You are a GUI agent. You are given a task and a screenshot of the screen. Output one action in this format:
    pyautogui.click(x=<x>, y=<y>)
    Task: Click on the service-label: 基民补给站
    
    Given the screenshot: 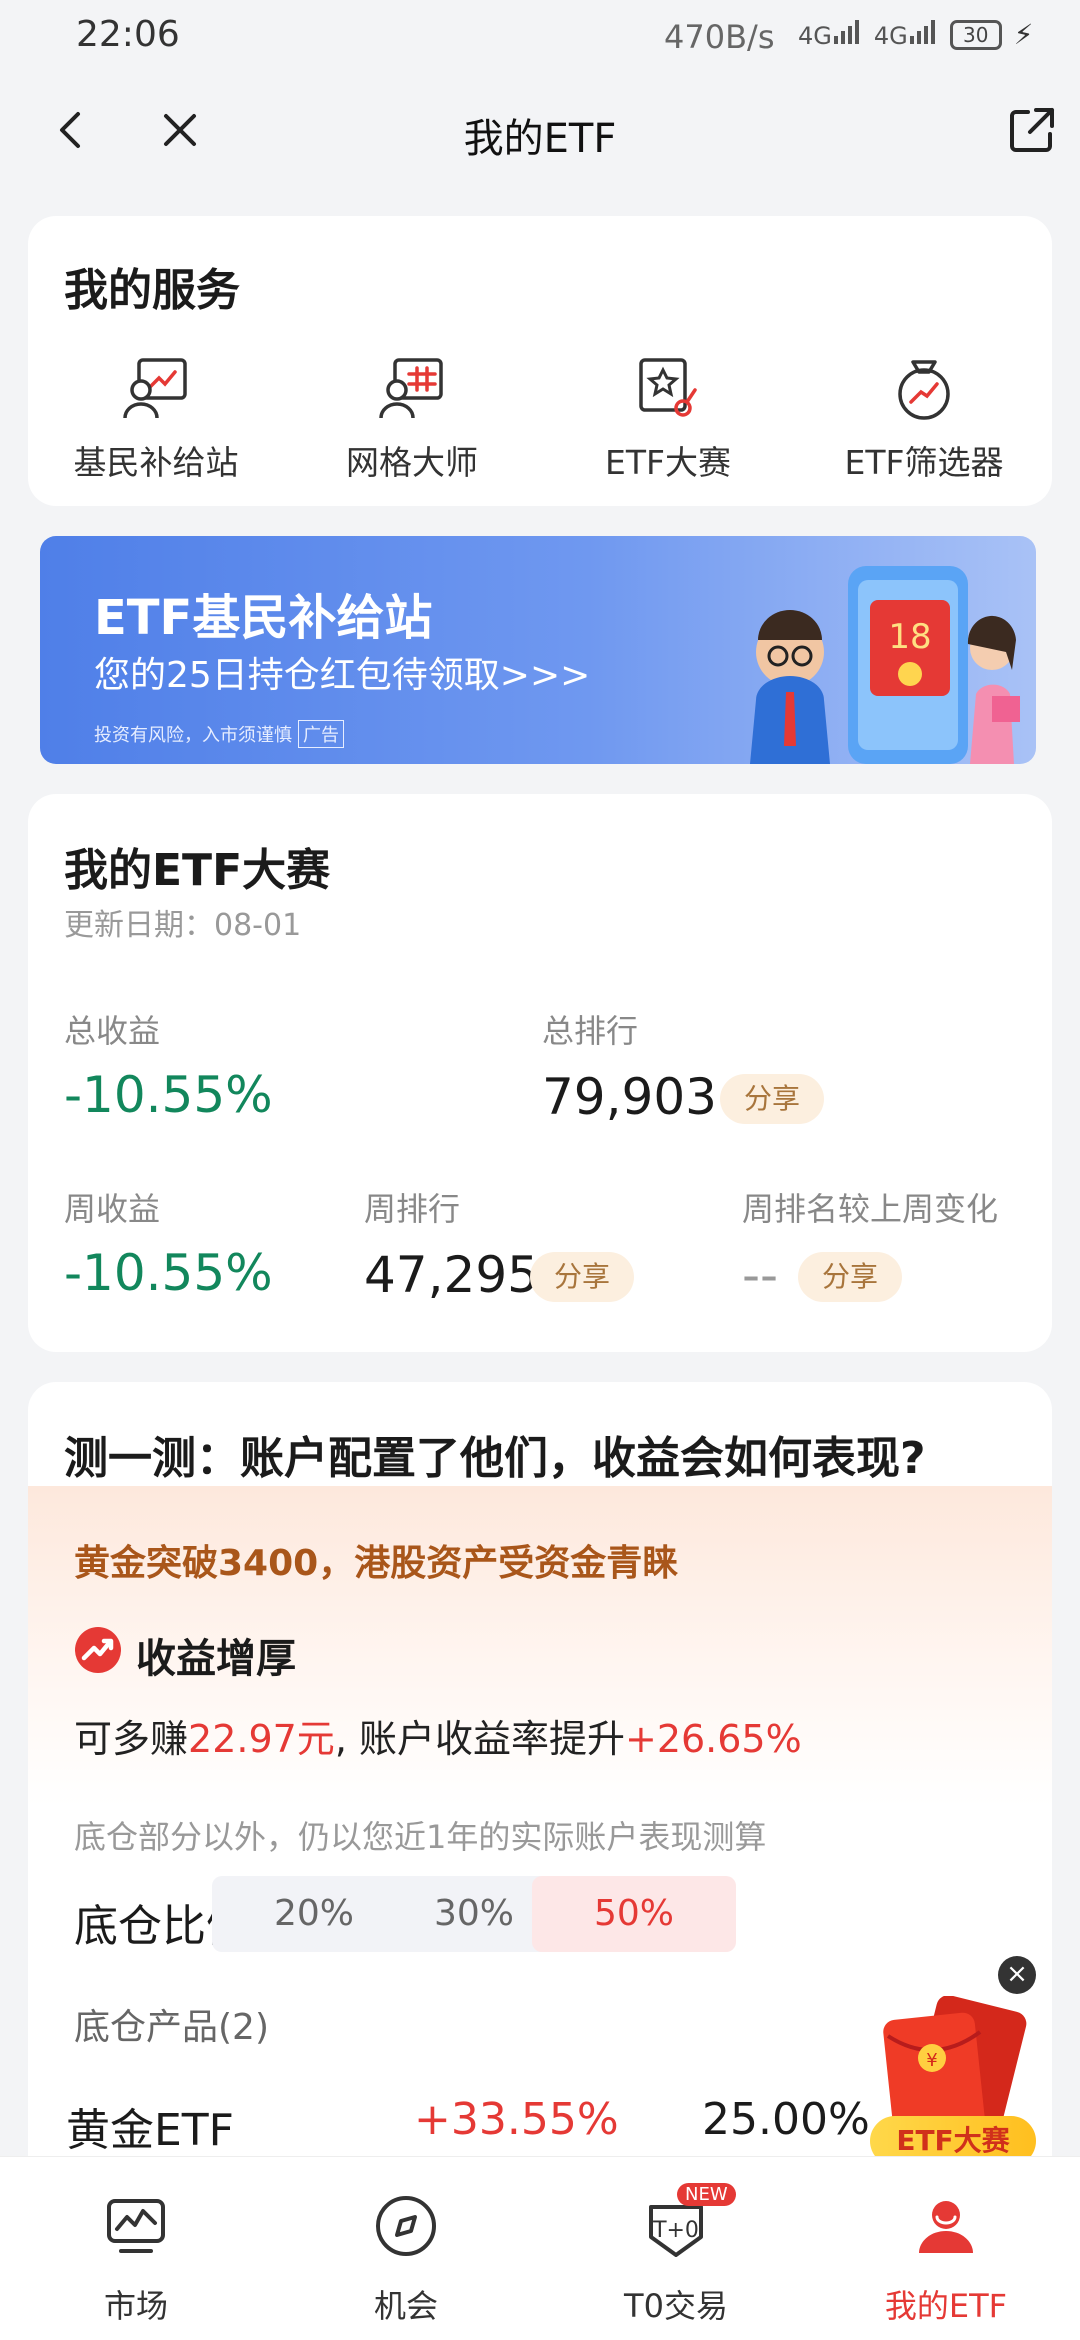 What is the action you would take?
    pyautogui.click(x=156, y=462)
    